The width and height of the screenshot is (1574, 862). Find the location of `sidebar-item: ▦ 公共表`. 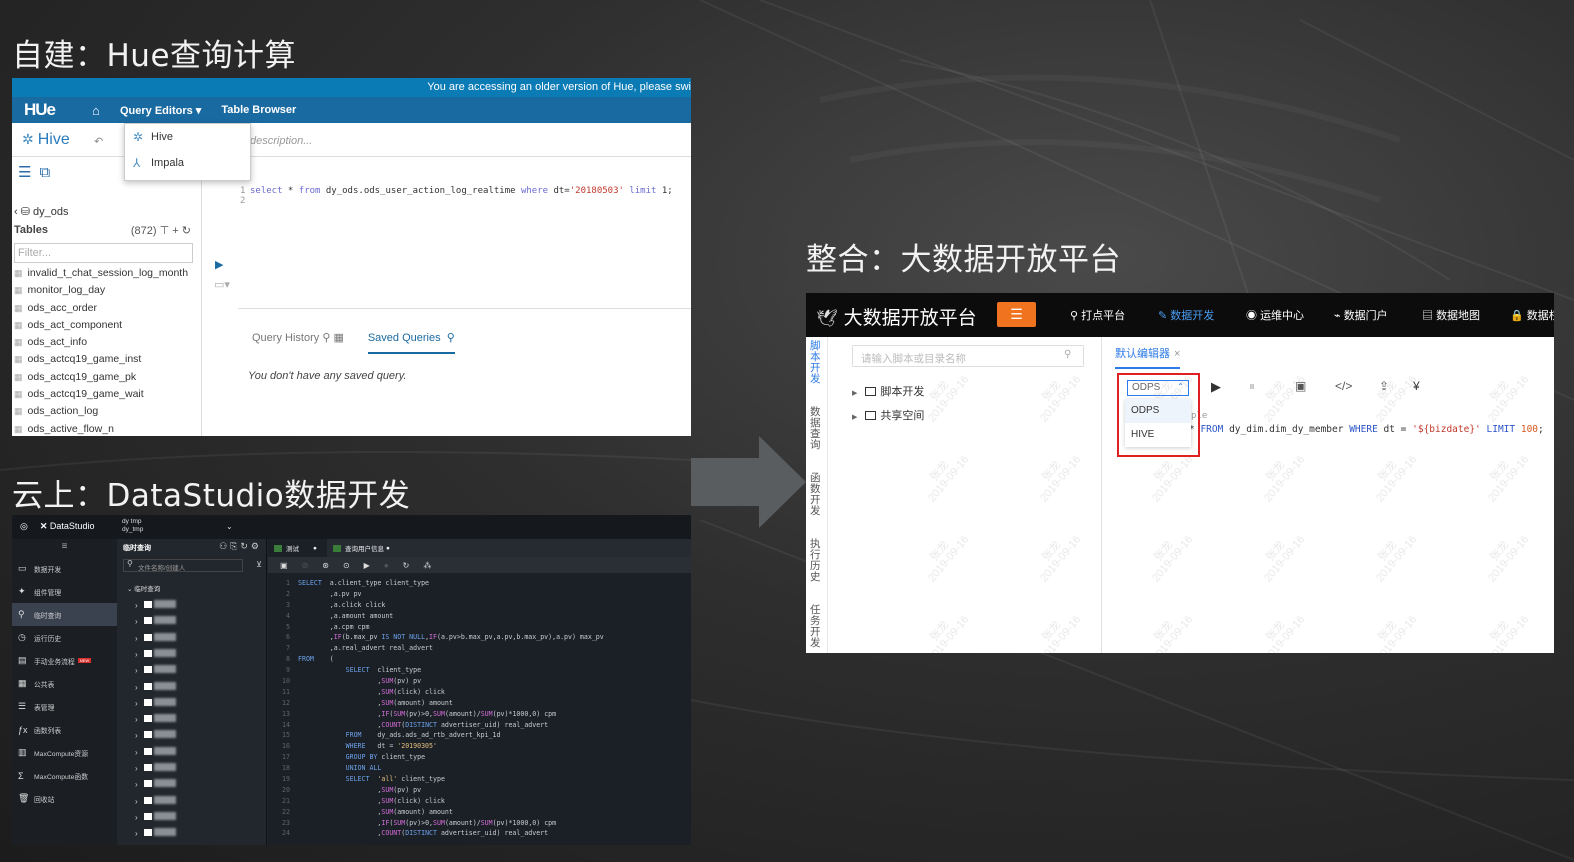

sidebar-item: ▦ 公共表 is located at coordinates (64, 683).